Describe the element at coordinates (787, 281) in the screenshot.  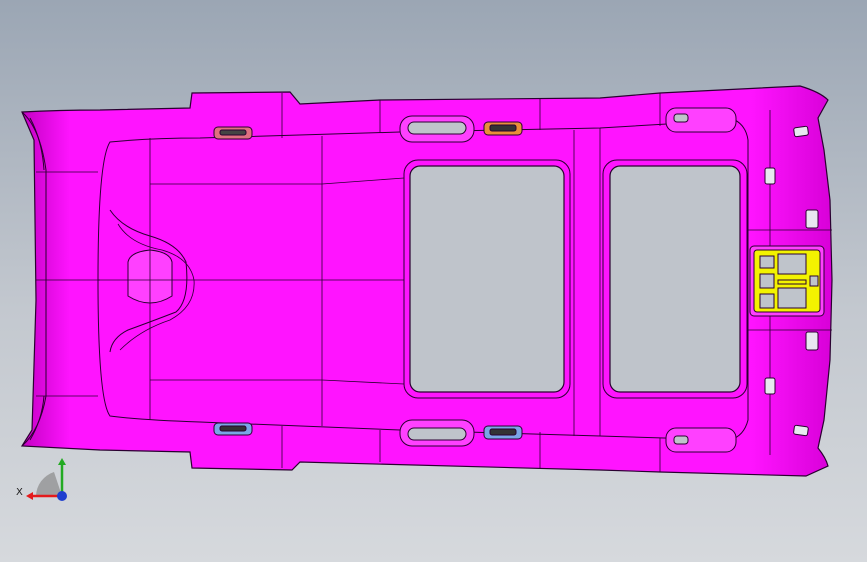
I see `overhead-console` at that location.